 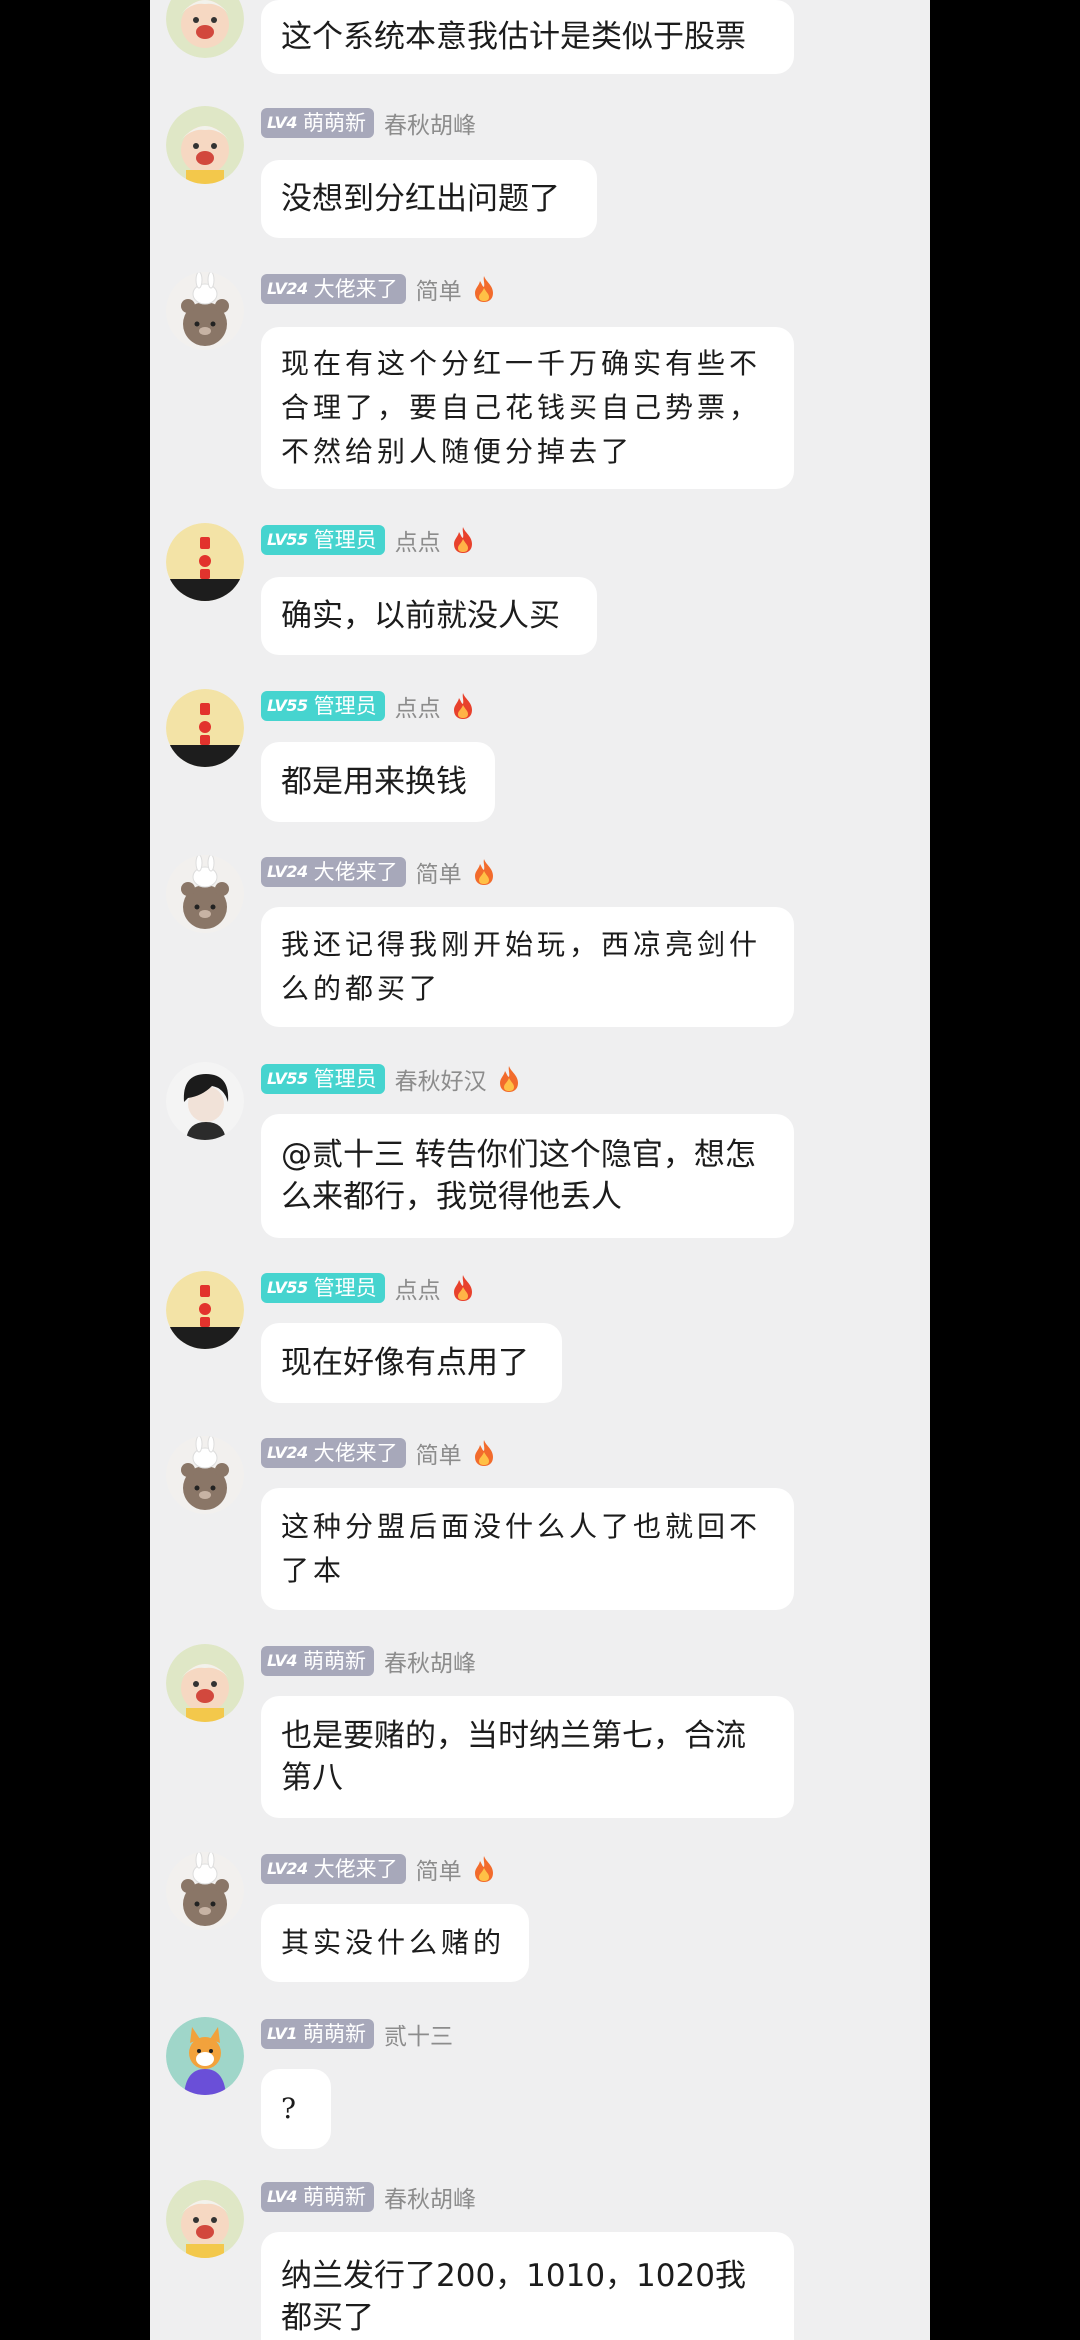 I want to click on fox-avatar, so click(x=205, y=2056).